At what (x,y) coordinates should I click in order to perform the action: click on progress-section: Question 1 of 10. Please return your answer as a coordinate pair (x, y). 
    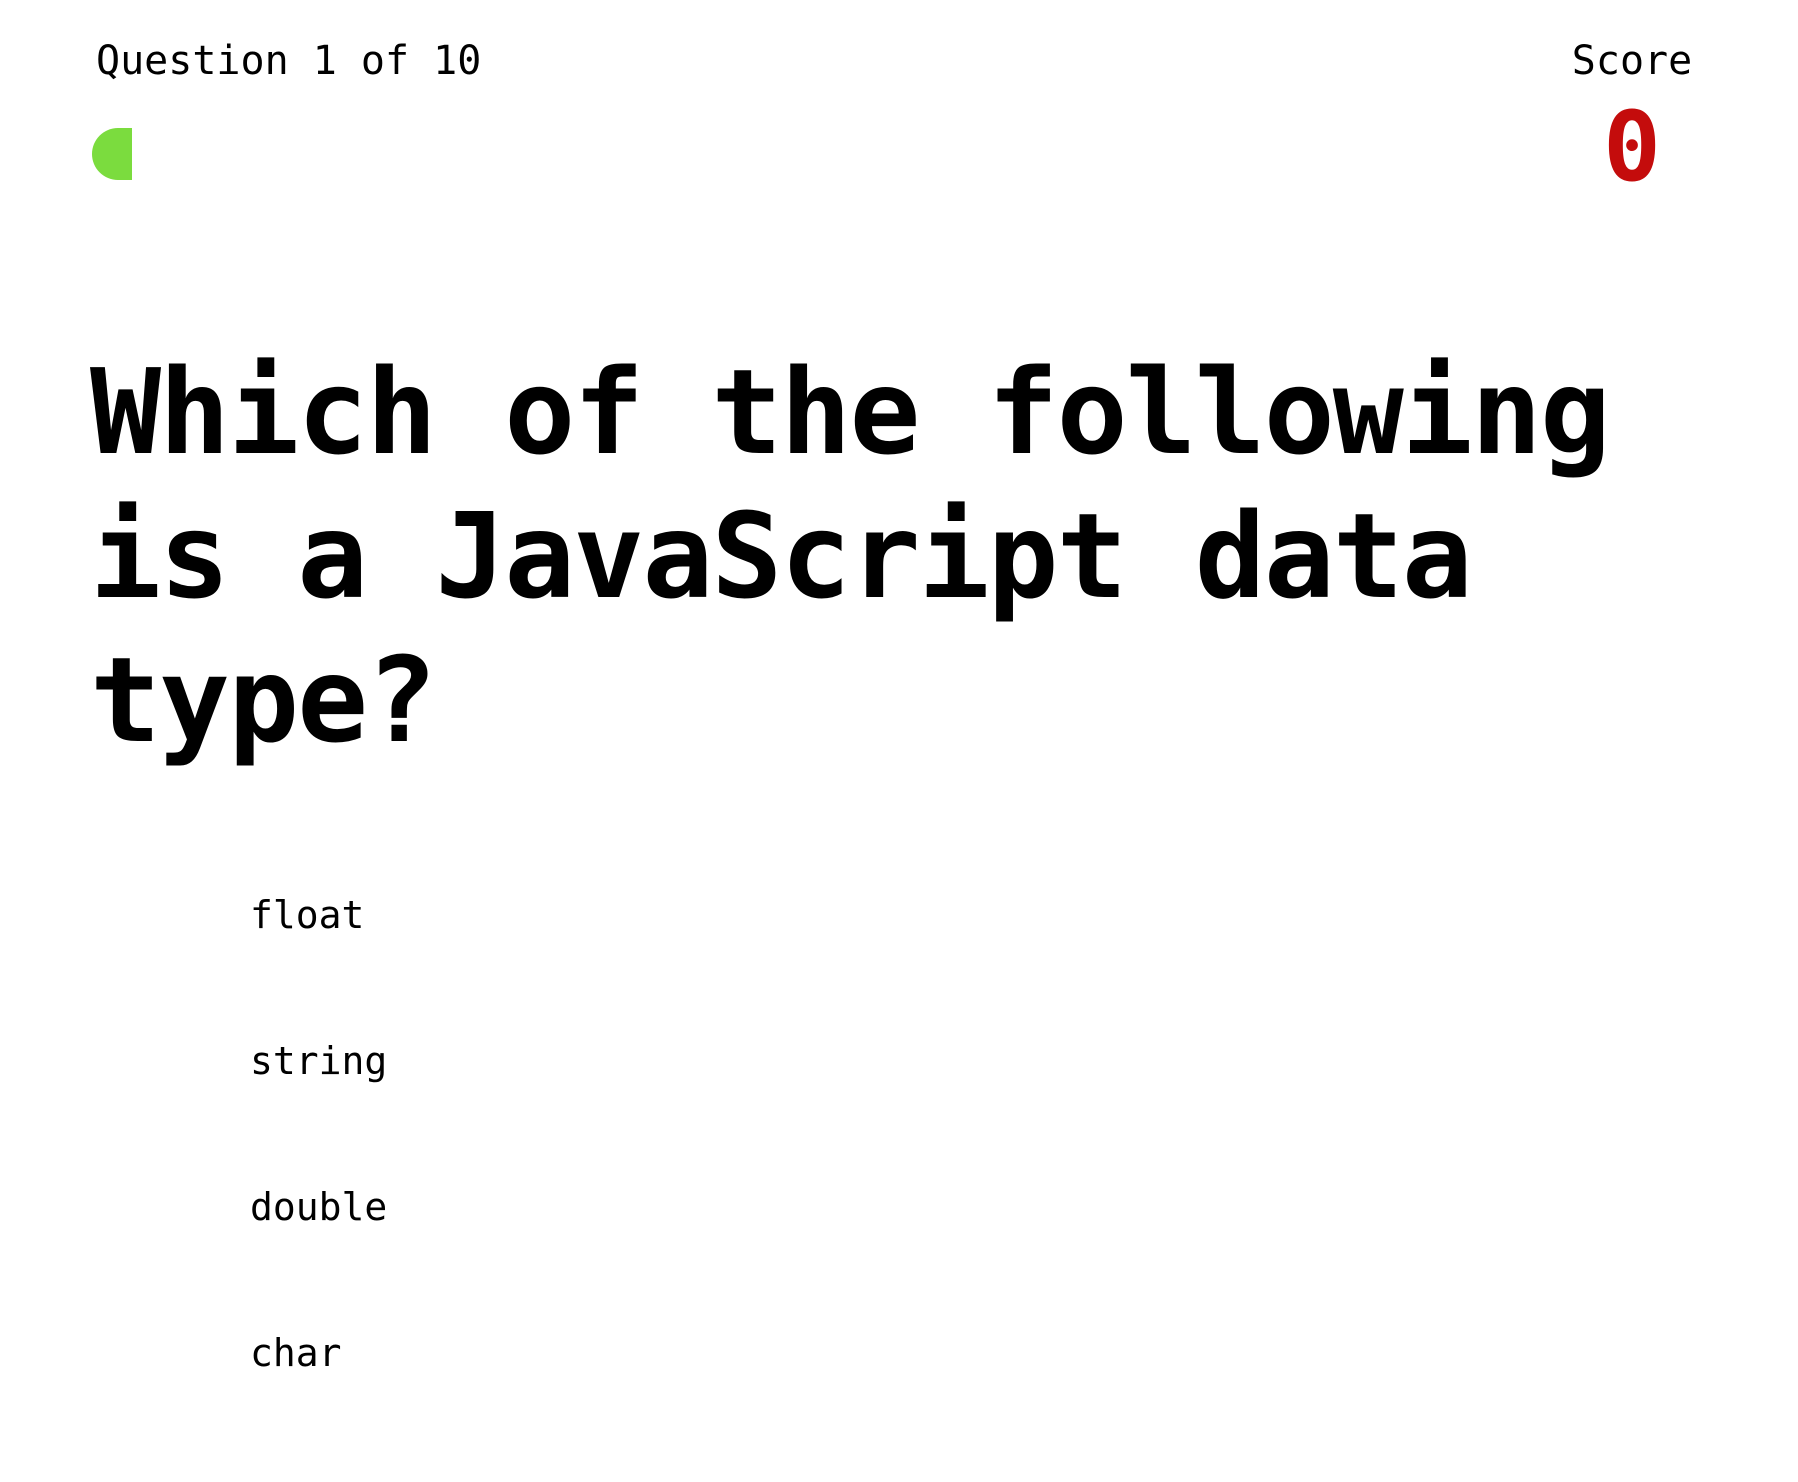
    Looking at the image, I should click on (287, 108).